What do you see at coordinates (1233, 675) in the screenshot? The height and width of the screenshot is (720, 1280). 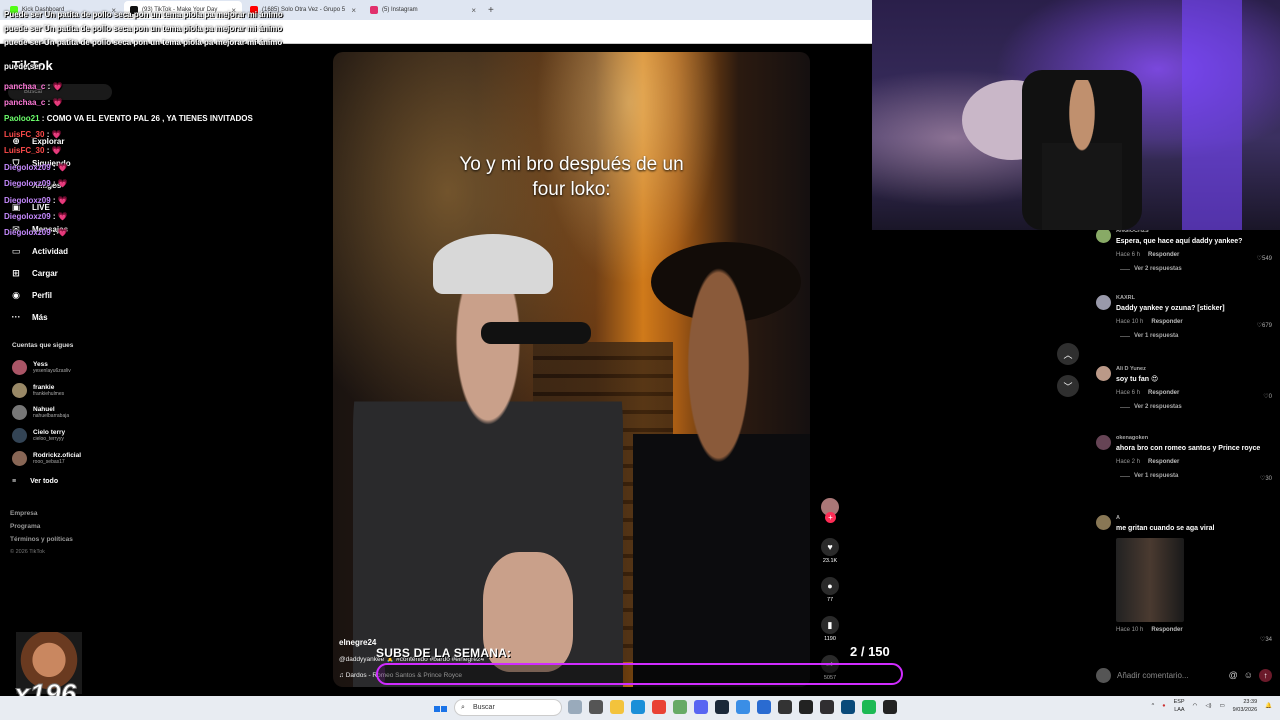 I see `mention-icon: @` at bounding box center [1233, 675].